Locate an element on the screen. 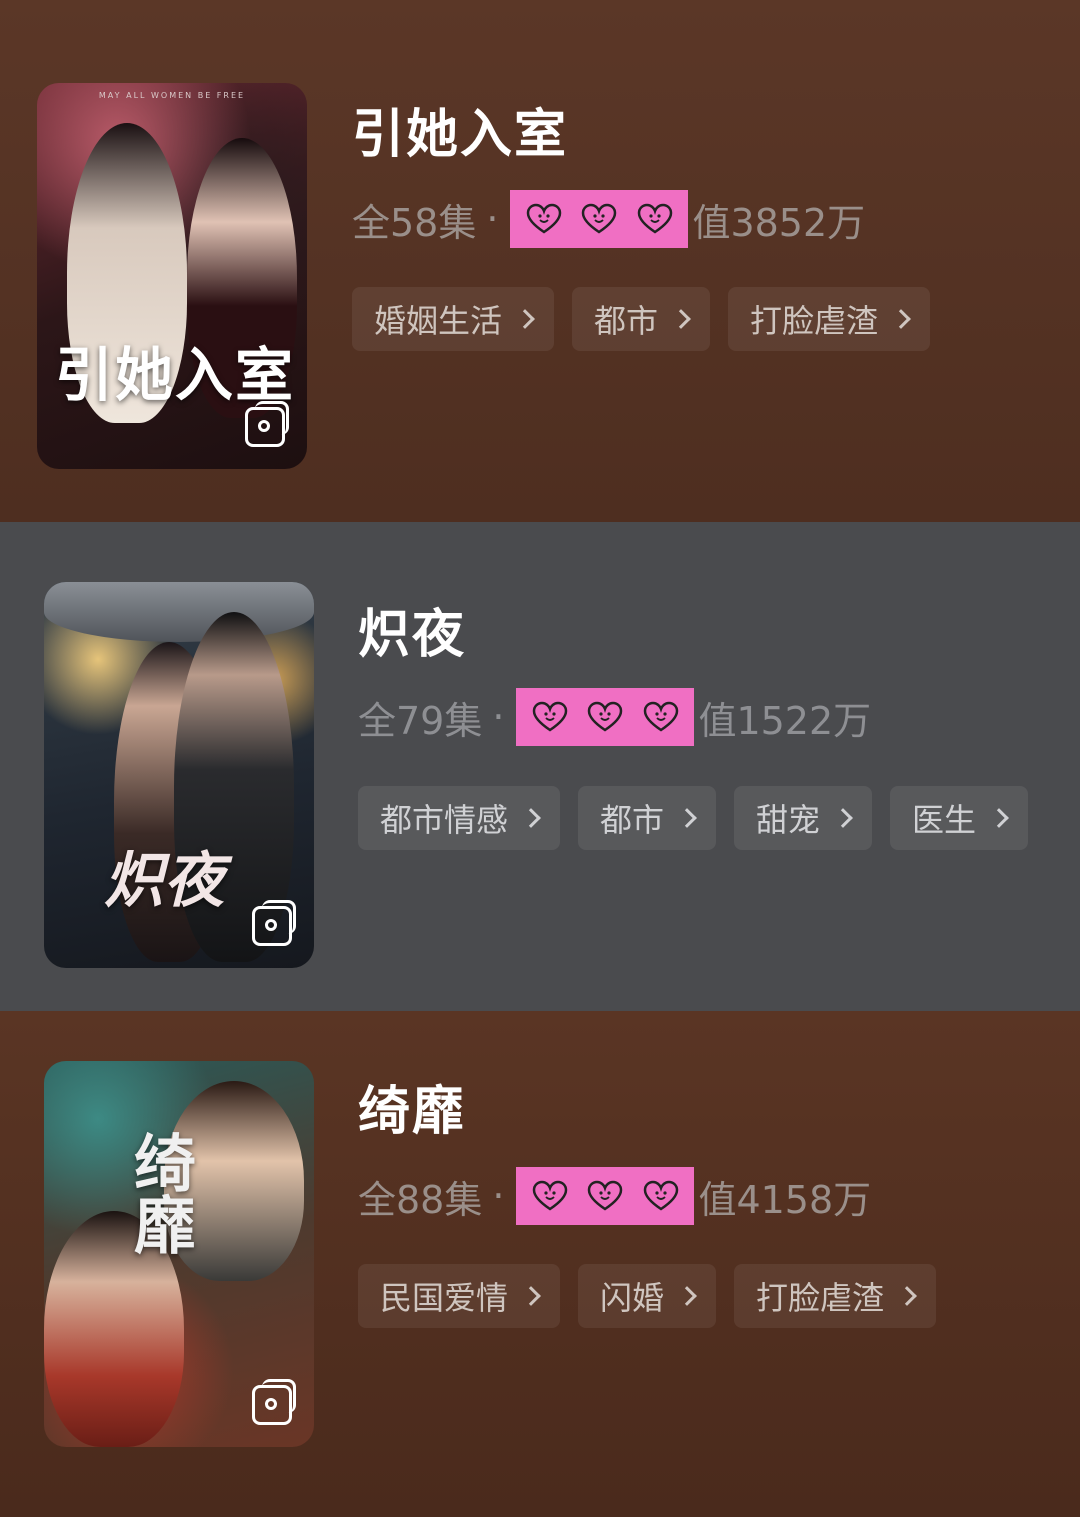  poster-title: 引她入室 is located at coordinates (175, 375).